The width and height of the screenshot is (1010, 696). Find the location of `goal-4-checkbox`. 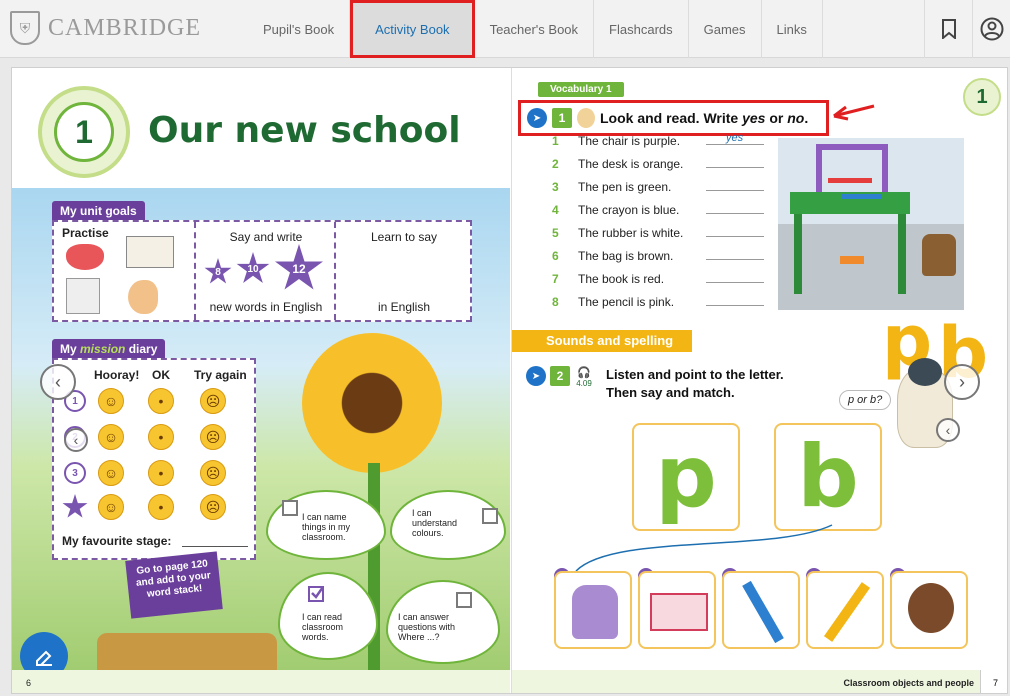

goal-4-checkbox is located at coordinates (464, 600).